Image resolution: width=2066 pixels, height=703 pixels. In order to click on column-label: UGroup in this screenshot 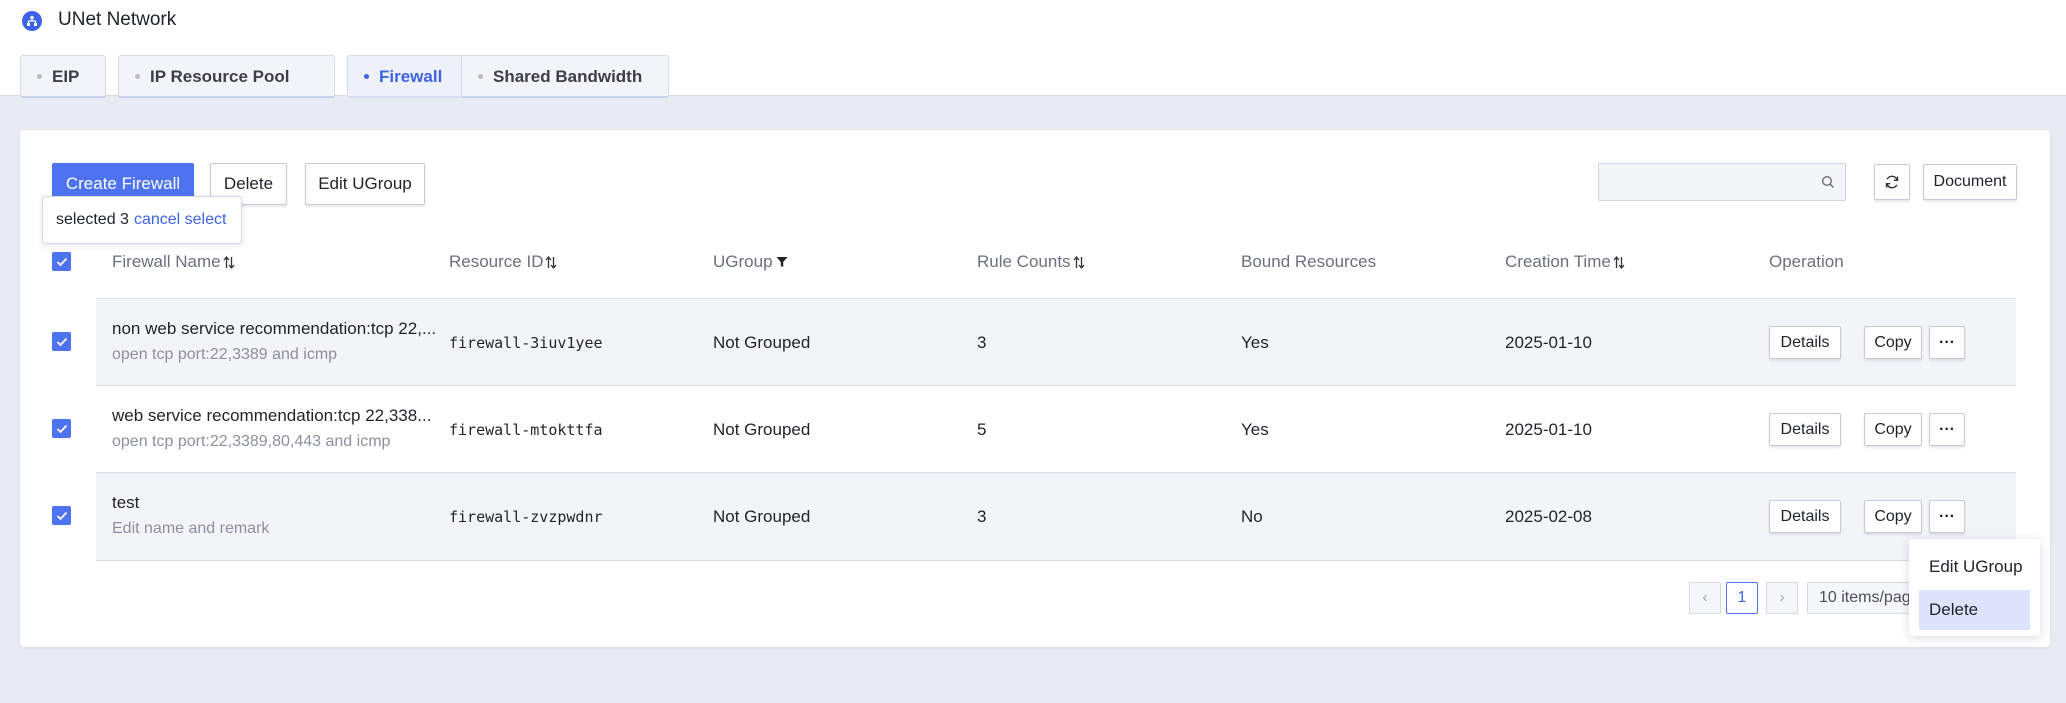, I will do `click(743, 261)`.